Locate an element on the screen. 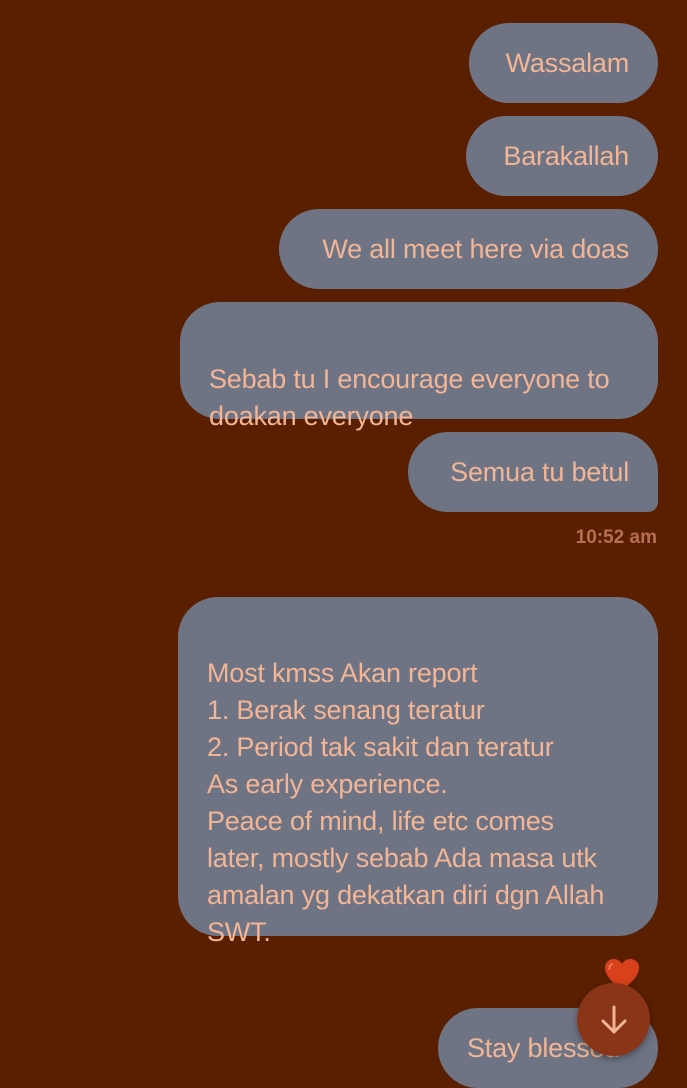 This screenshot has height=1088, width=687. scroll-to-bottom-button is located at coordinates (613, 1019).